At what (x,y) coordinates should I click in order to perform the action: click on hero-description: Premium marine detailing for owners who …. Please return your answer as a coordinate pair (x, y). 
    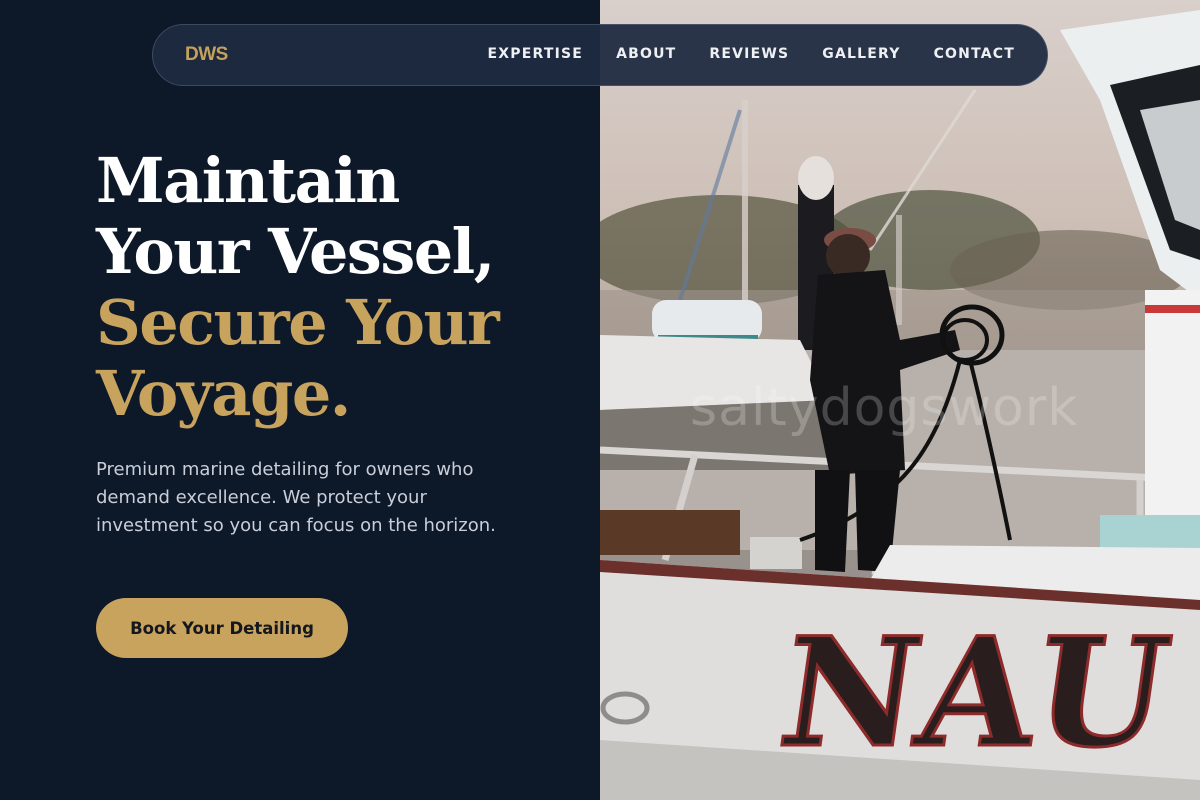
    Looking at the image, I should click on (296, 497).